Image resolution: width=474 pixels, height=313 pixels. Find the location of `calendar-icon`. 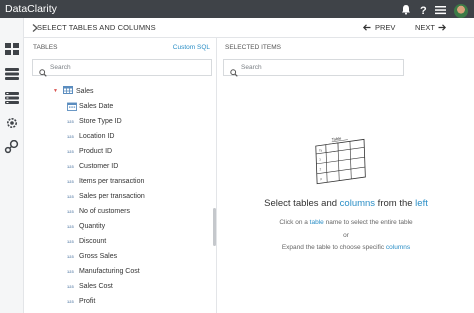

calendar-icon is located at coordinates (72, 106).